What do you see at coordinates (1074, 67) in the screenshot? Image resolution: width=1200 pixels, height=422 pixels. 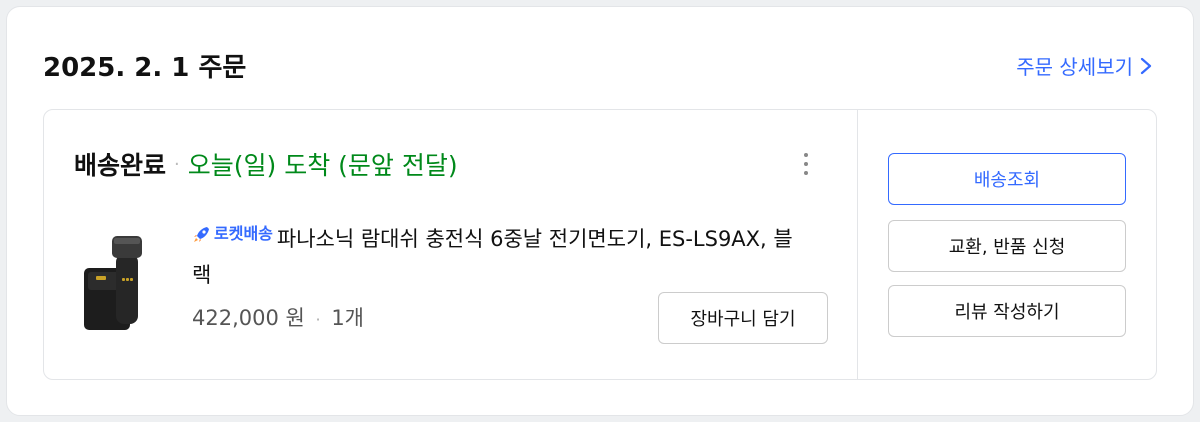 I see `order-detail-link-label: 주문 상세보기` at bounding box center [1074, 67].